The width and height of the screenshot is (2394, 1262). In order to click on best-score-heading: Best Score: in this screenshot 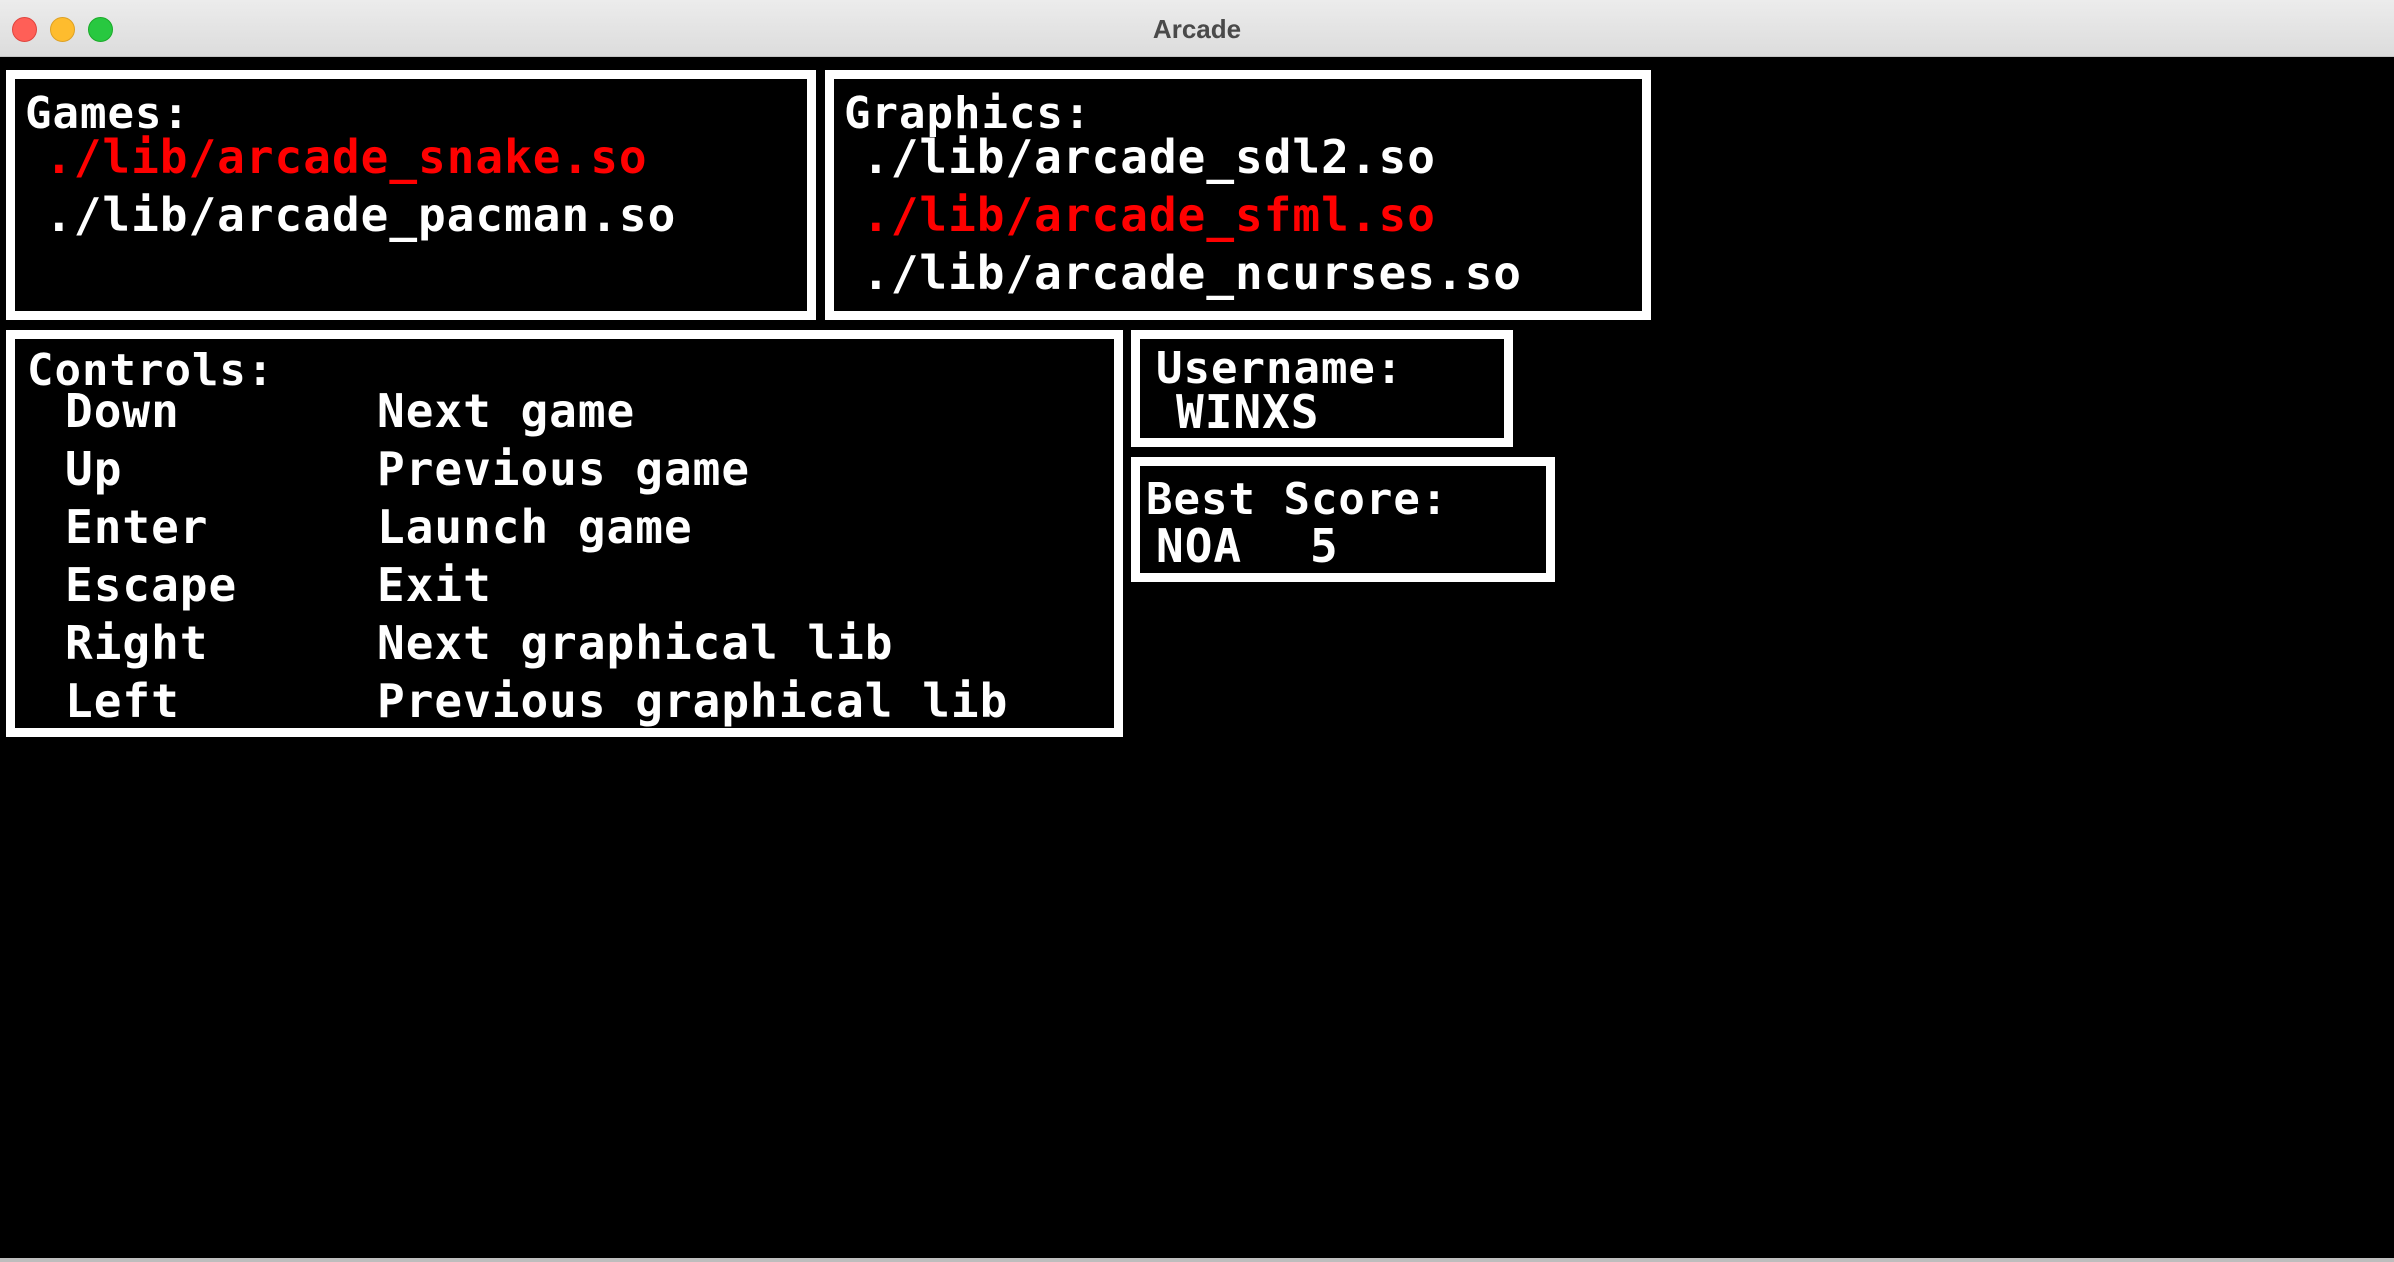, I will do `click(1297, 499)`.